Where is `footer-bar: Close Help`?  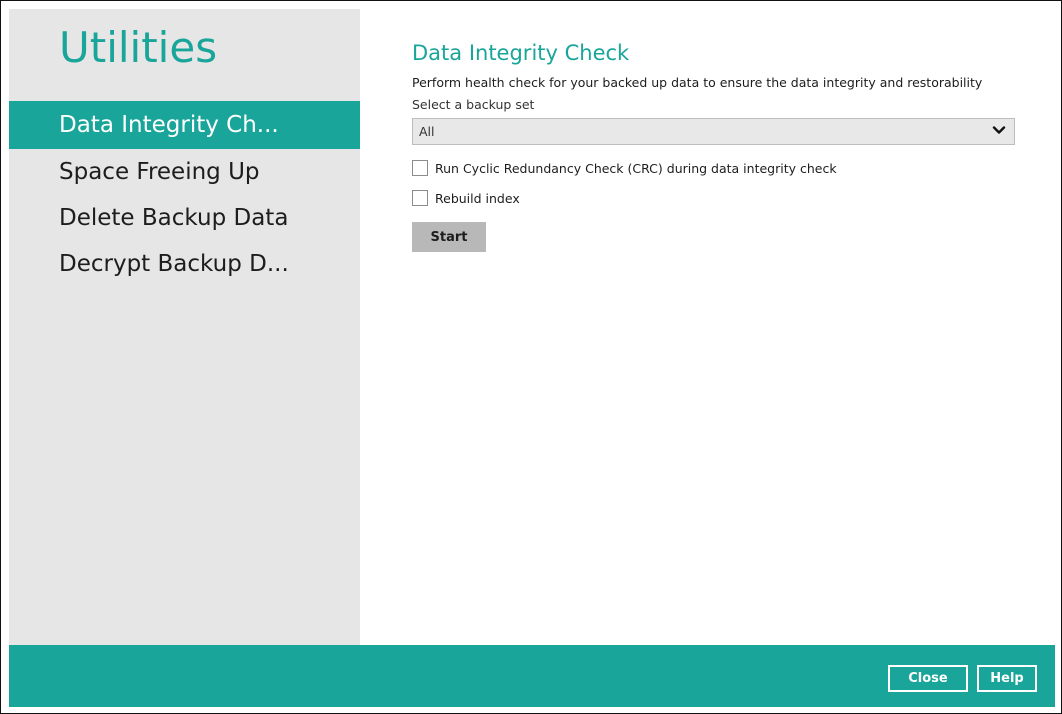
footer-bar: Close Help is located at coordinates (532, 676).